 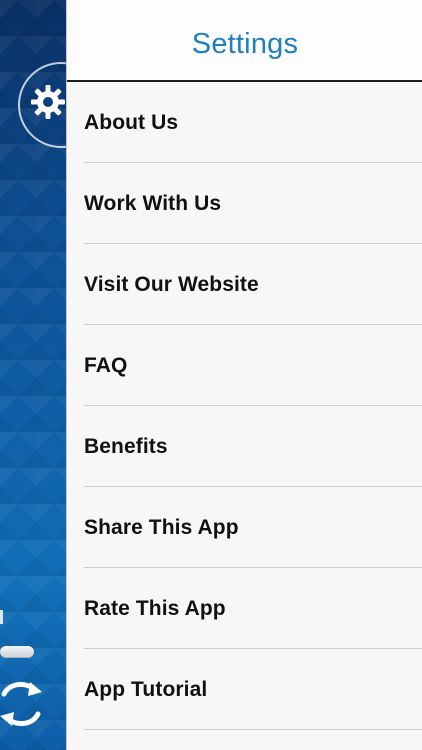 I want to click on menu-item-visit-website: Visit Our Website, so click(x=244, y=284).